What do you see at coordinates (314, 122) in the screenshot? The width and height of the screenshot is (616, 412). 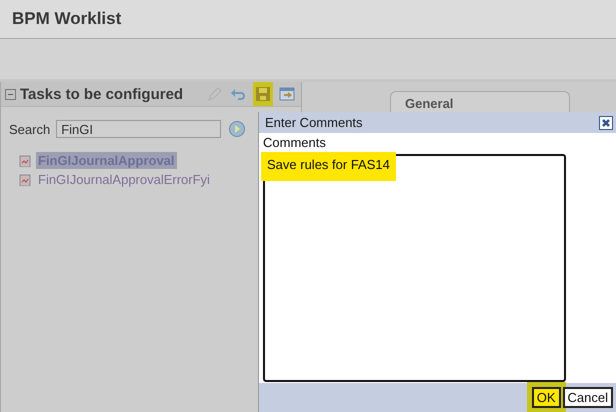 I see `dialog-title: Enter Comments` at bounding box center [314, 122].